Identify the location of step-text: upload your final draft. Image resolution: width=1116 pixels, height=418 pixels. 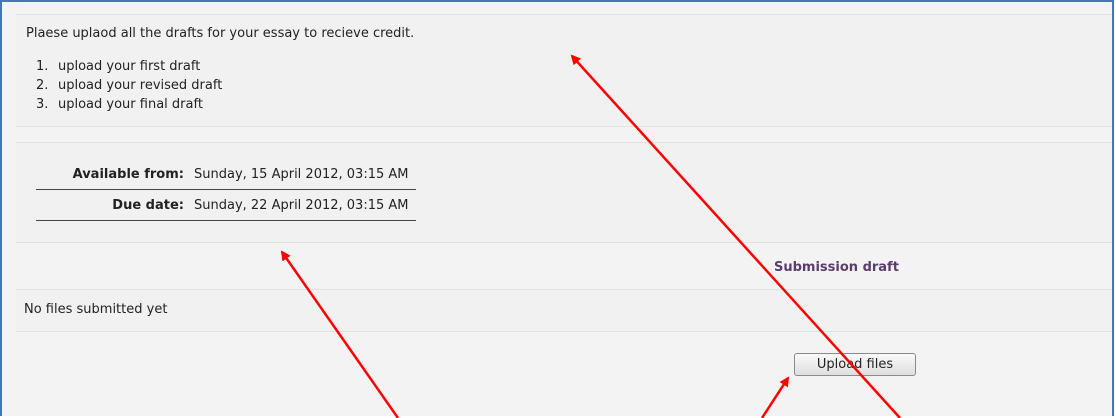
(130, 104).